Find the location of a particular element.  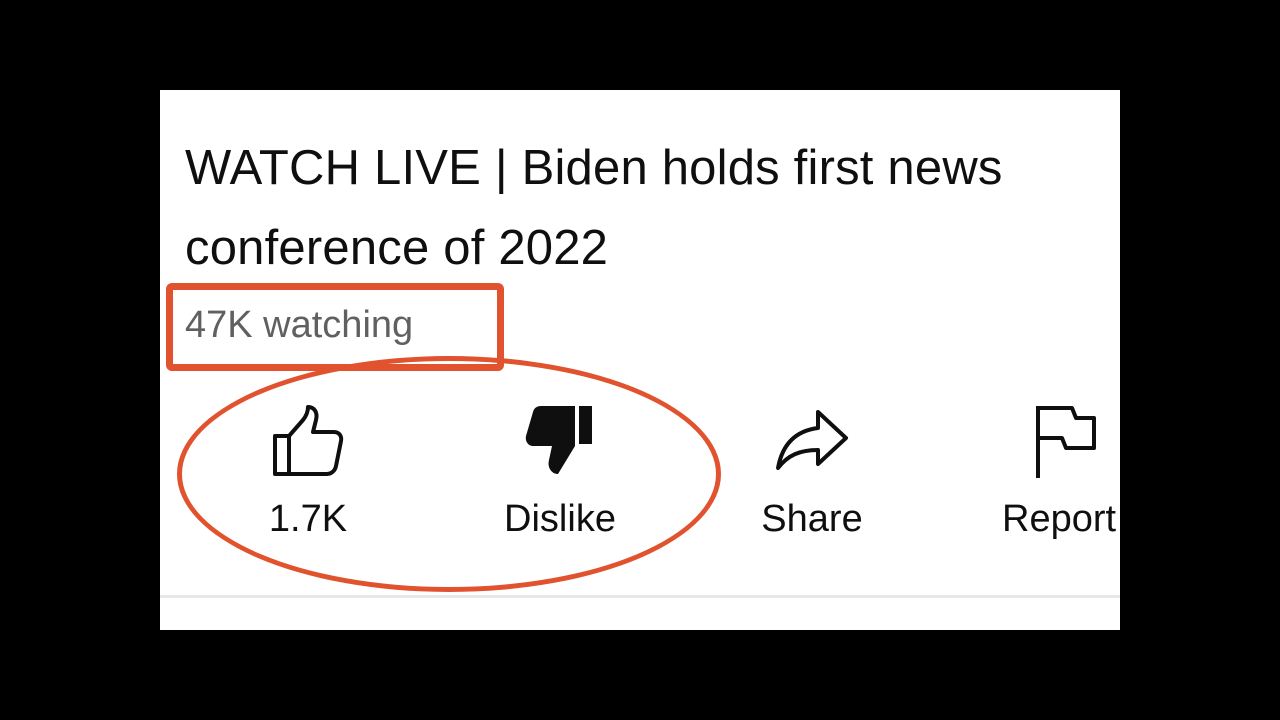

report-button: Report is located at coordinates (1042, 477).